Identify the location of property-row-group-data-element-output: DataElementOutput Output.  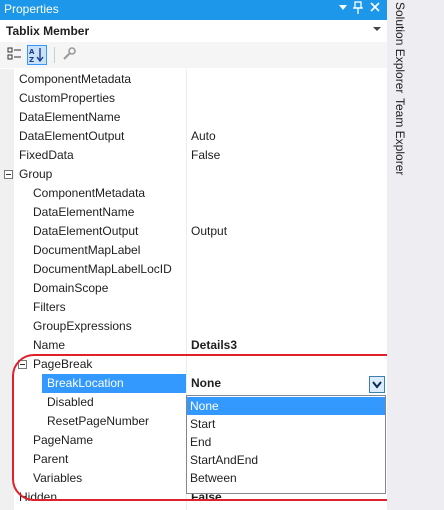
(193, 231).